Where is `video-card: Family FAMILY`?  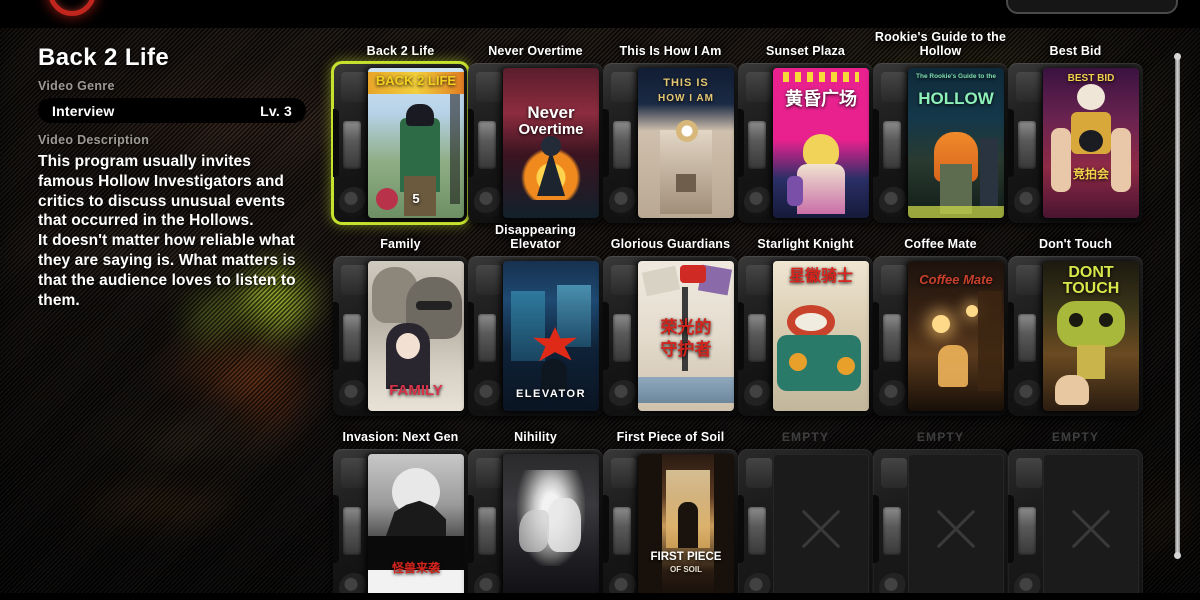
video-card: Family FAMILY is located at coordinates (400, 319).